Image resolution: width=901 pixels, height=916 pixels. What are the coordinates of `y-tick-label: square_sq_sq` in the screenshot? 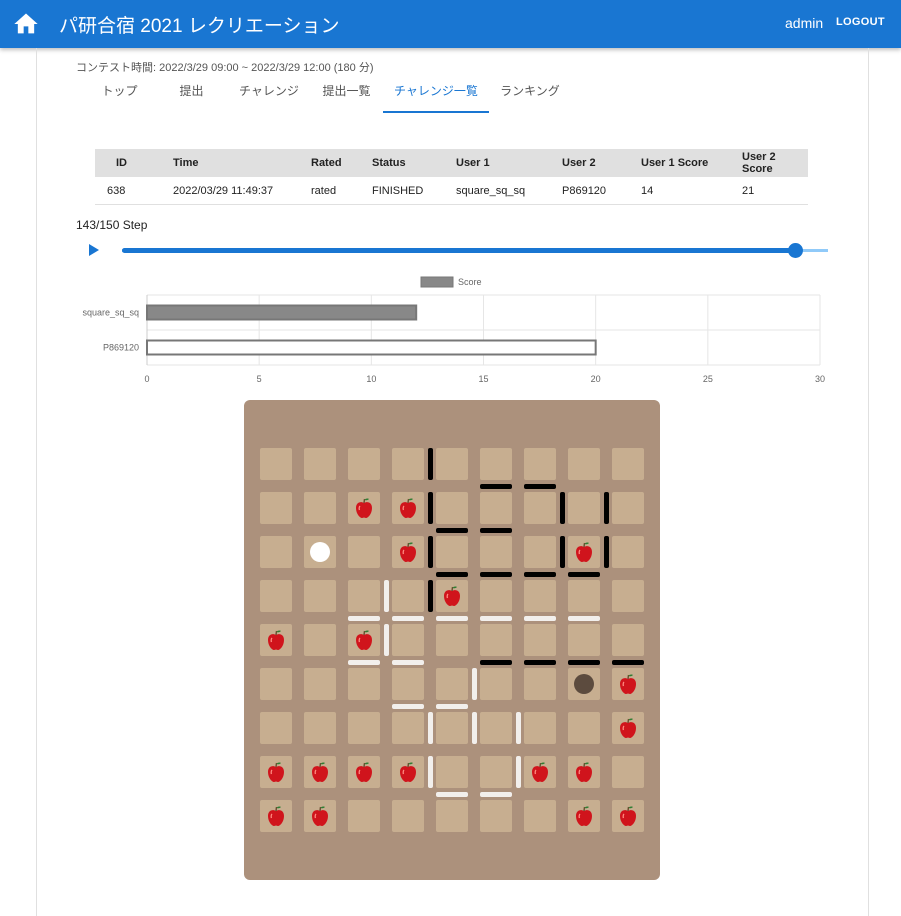 It's located at (110, 313).